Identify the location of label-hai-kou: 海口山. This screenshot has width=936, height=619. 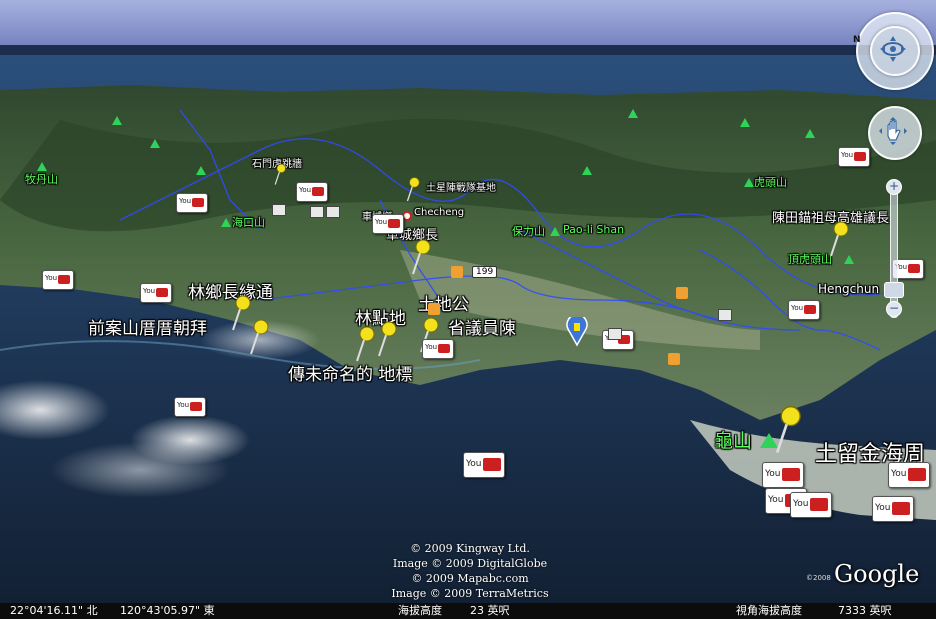
(248, 222).